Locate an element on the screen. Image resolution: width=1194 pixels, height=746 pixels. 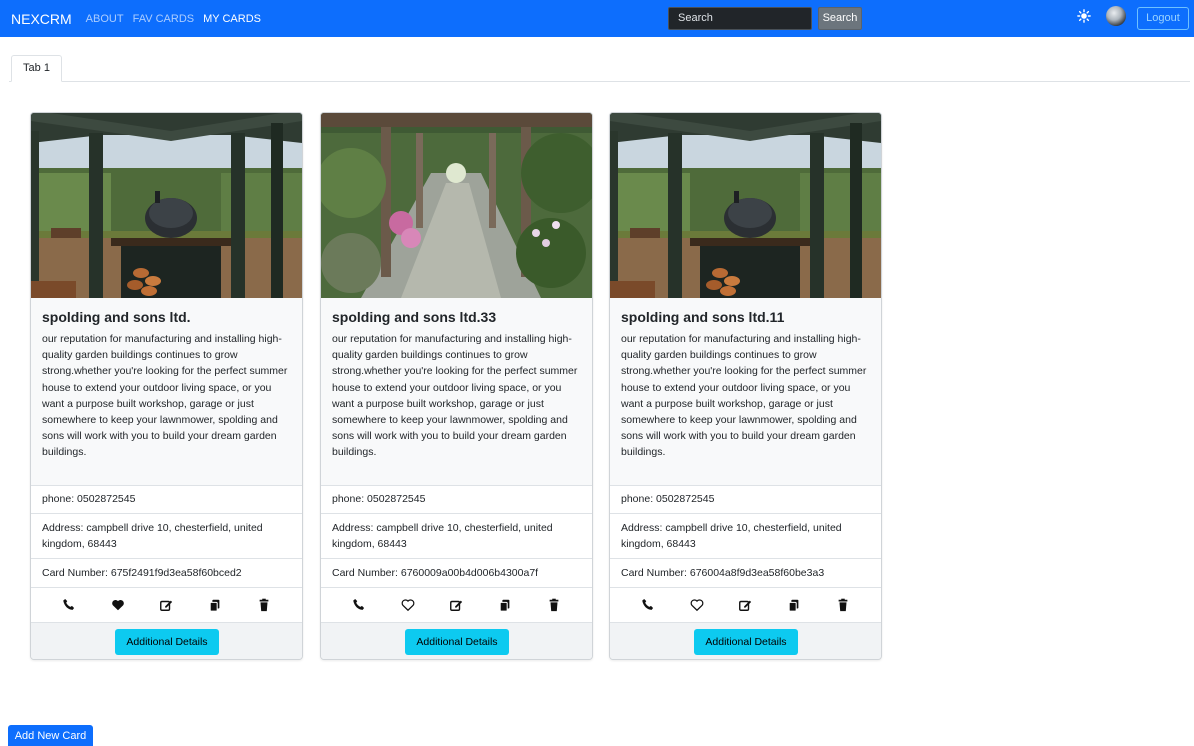
card-number: Card Number: 676004a8f9d3ea58f60be3a3 is located at coordinates (745, 572).